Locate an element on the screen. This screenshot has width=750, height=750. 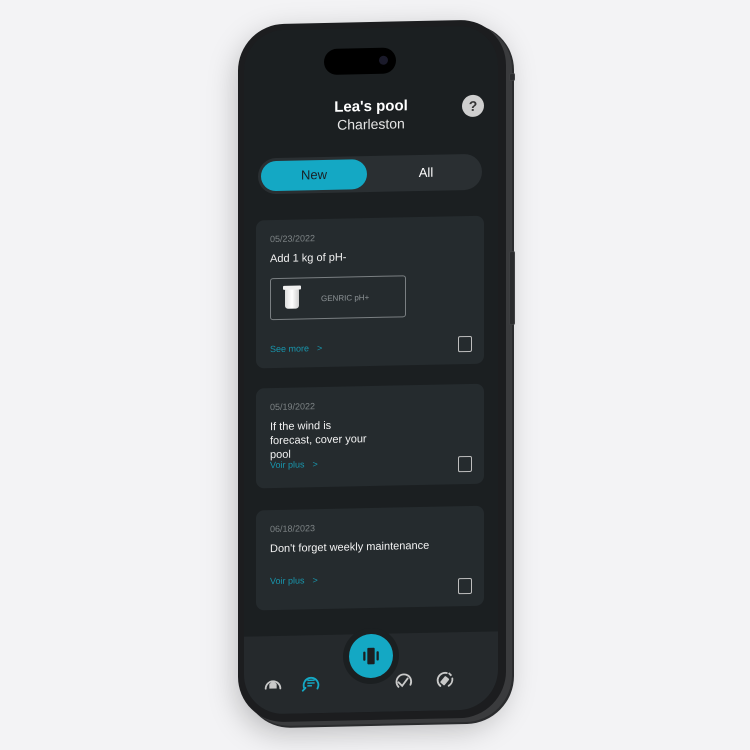
product-icon is located at coordinates (445, 679).